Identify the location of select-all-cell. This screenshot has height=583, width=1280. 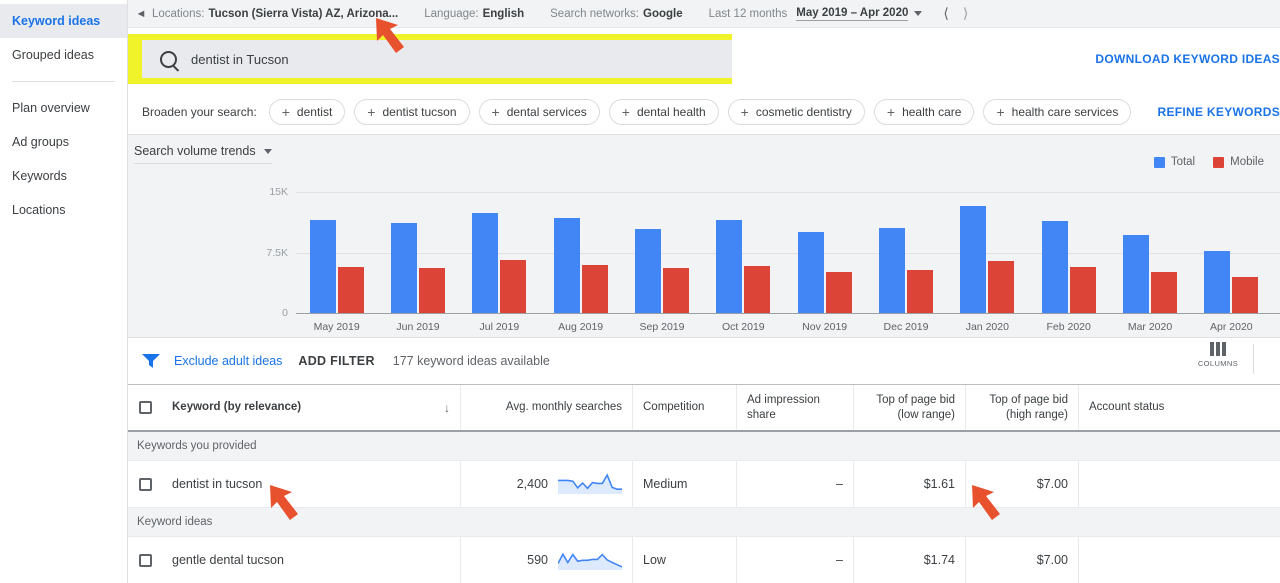
(145, 407).